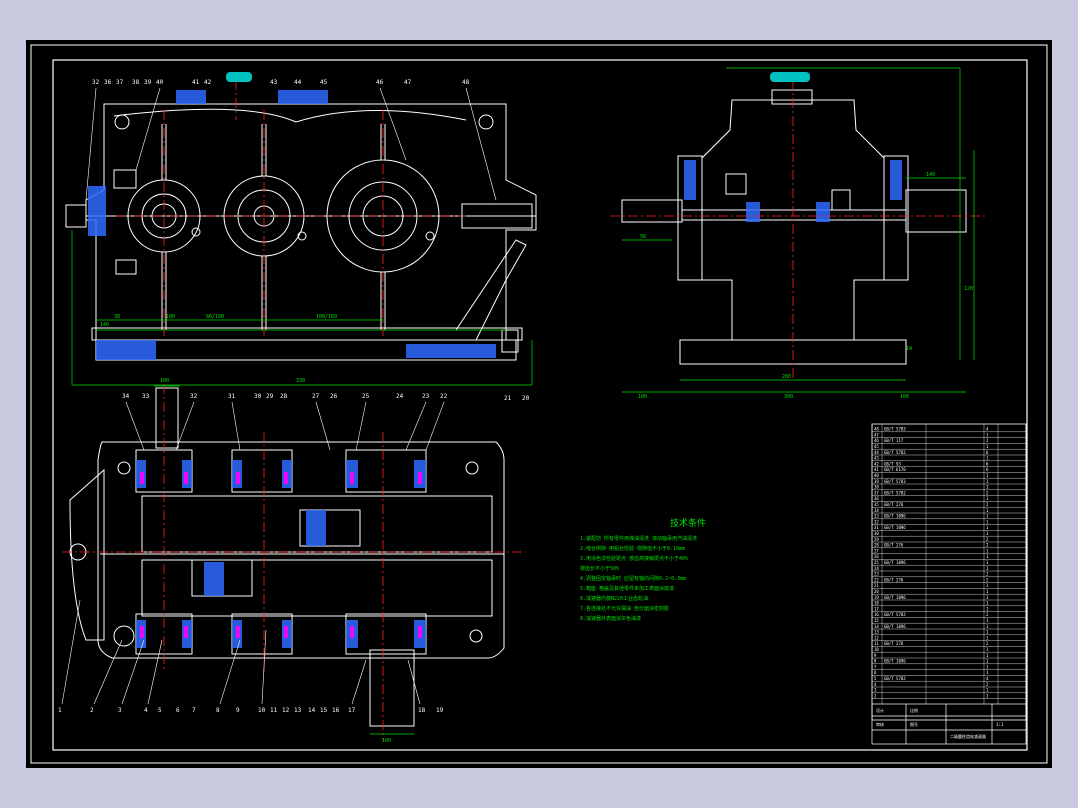 This screenshot has height=808, width=1078. Describe the element at coordinates (526, 398) in the screenshot. I see `callout-20: 20` at that location.